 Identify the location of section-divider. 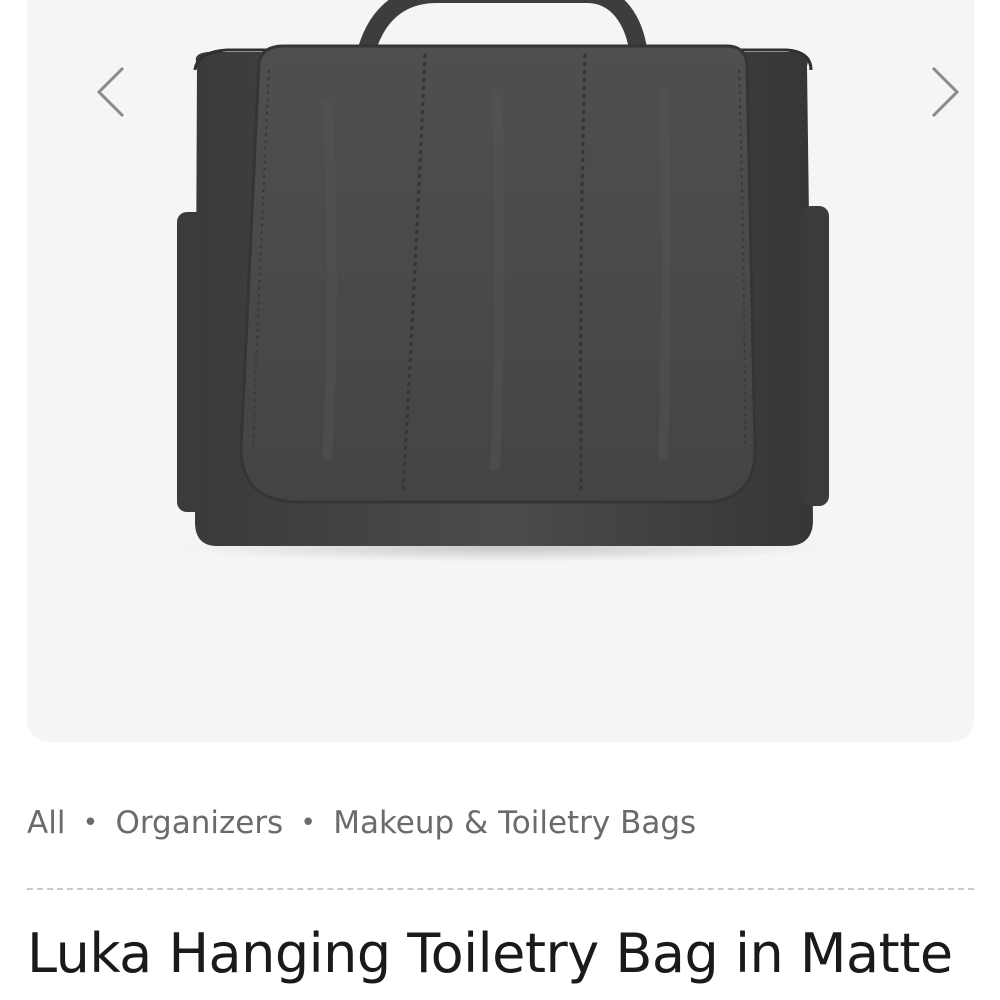
(500, 889).